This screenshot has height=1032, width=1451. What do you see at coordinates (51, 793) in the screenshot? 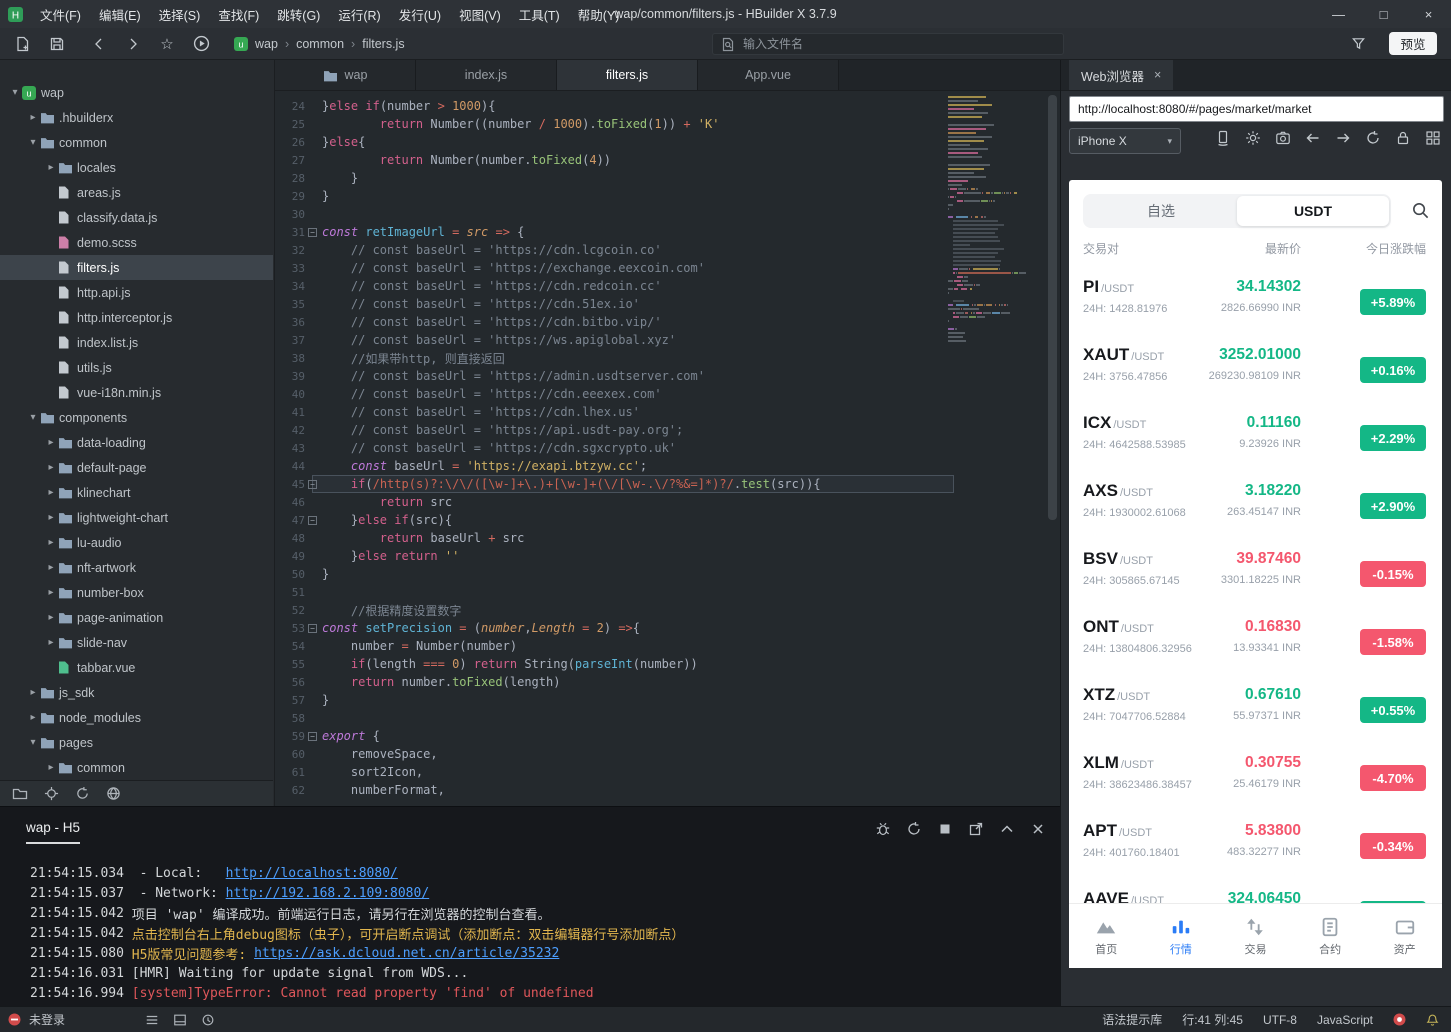
I see `locate-file-icon` at bounding box center [51, 793].